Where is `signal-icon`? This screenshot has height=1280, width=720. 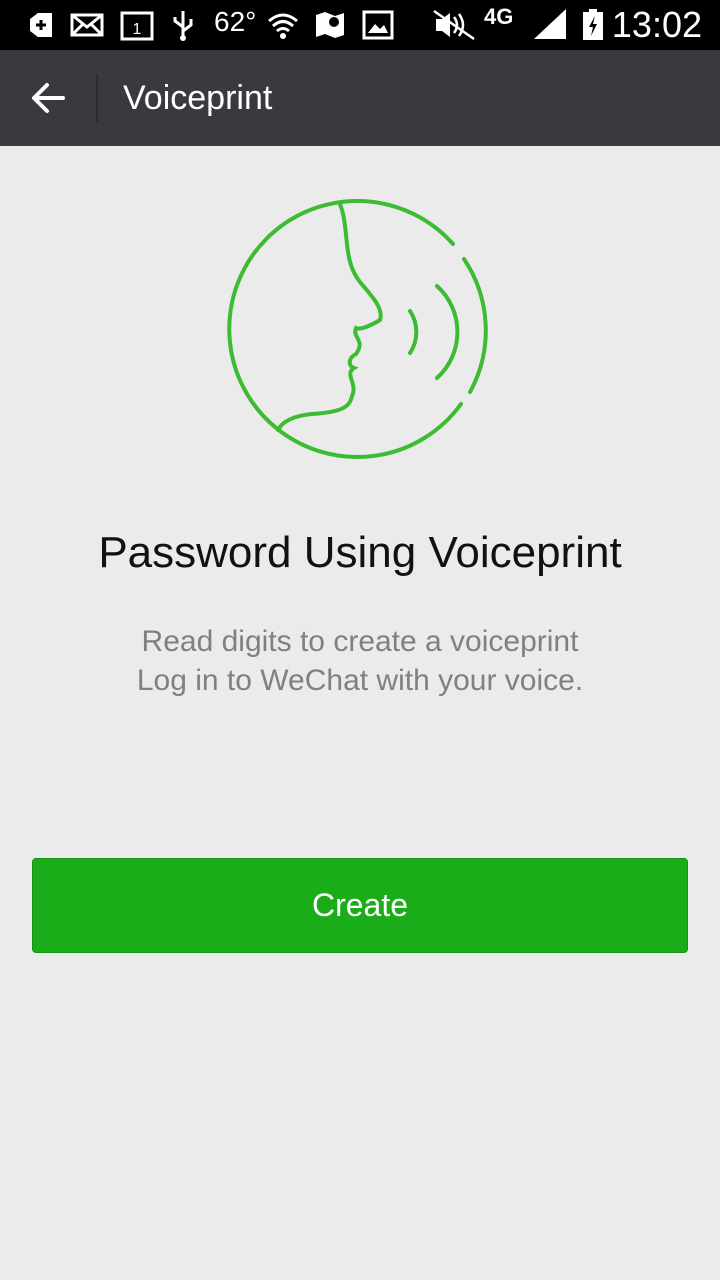
signal-icon is located at coordinates (550, 24).